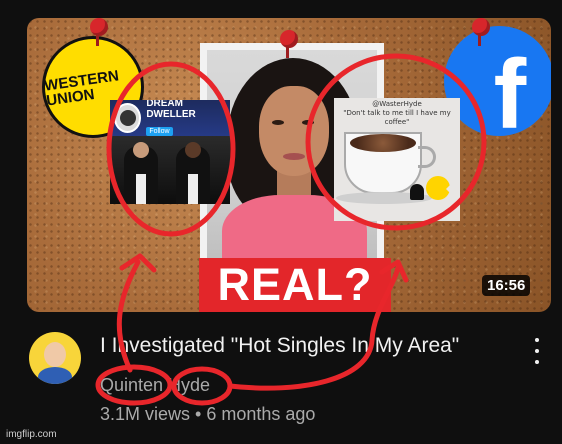 The height and width of the screenshot is (444, 562). Describe the element at coordinates (397, 117) in the screenshot. I see `coffee-quote: "Don't talk to me till I have my coffee"` at that location.